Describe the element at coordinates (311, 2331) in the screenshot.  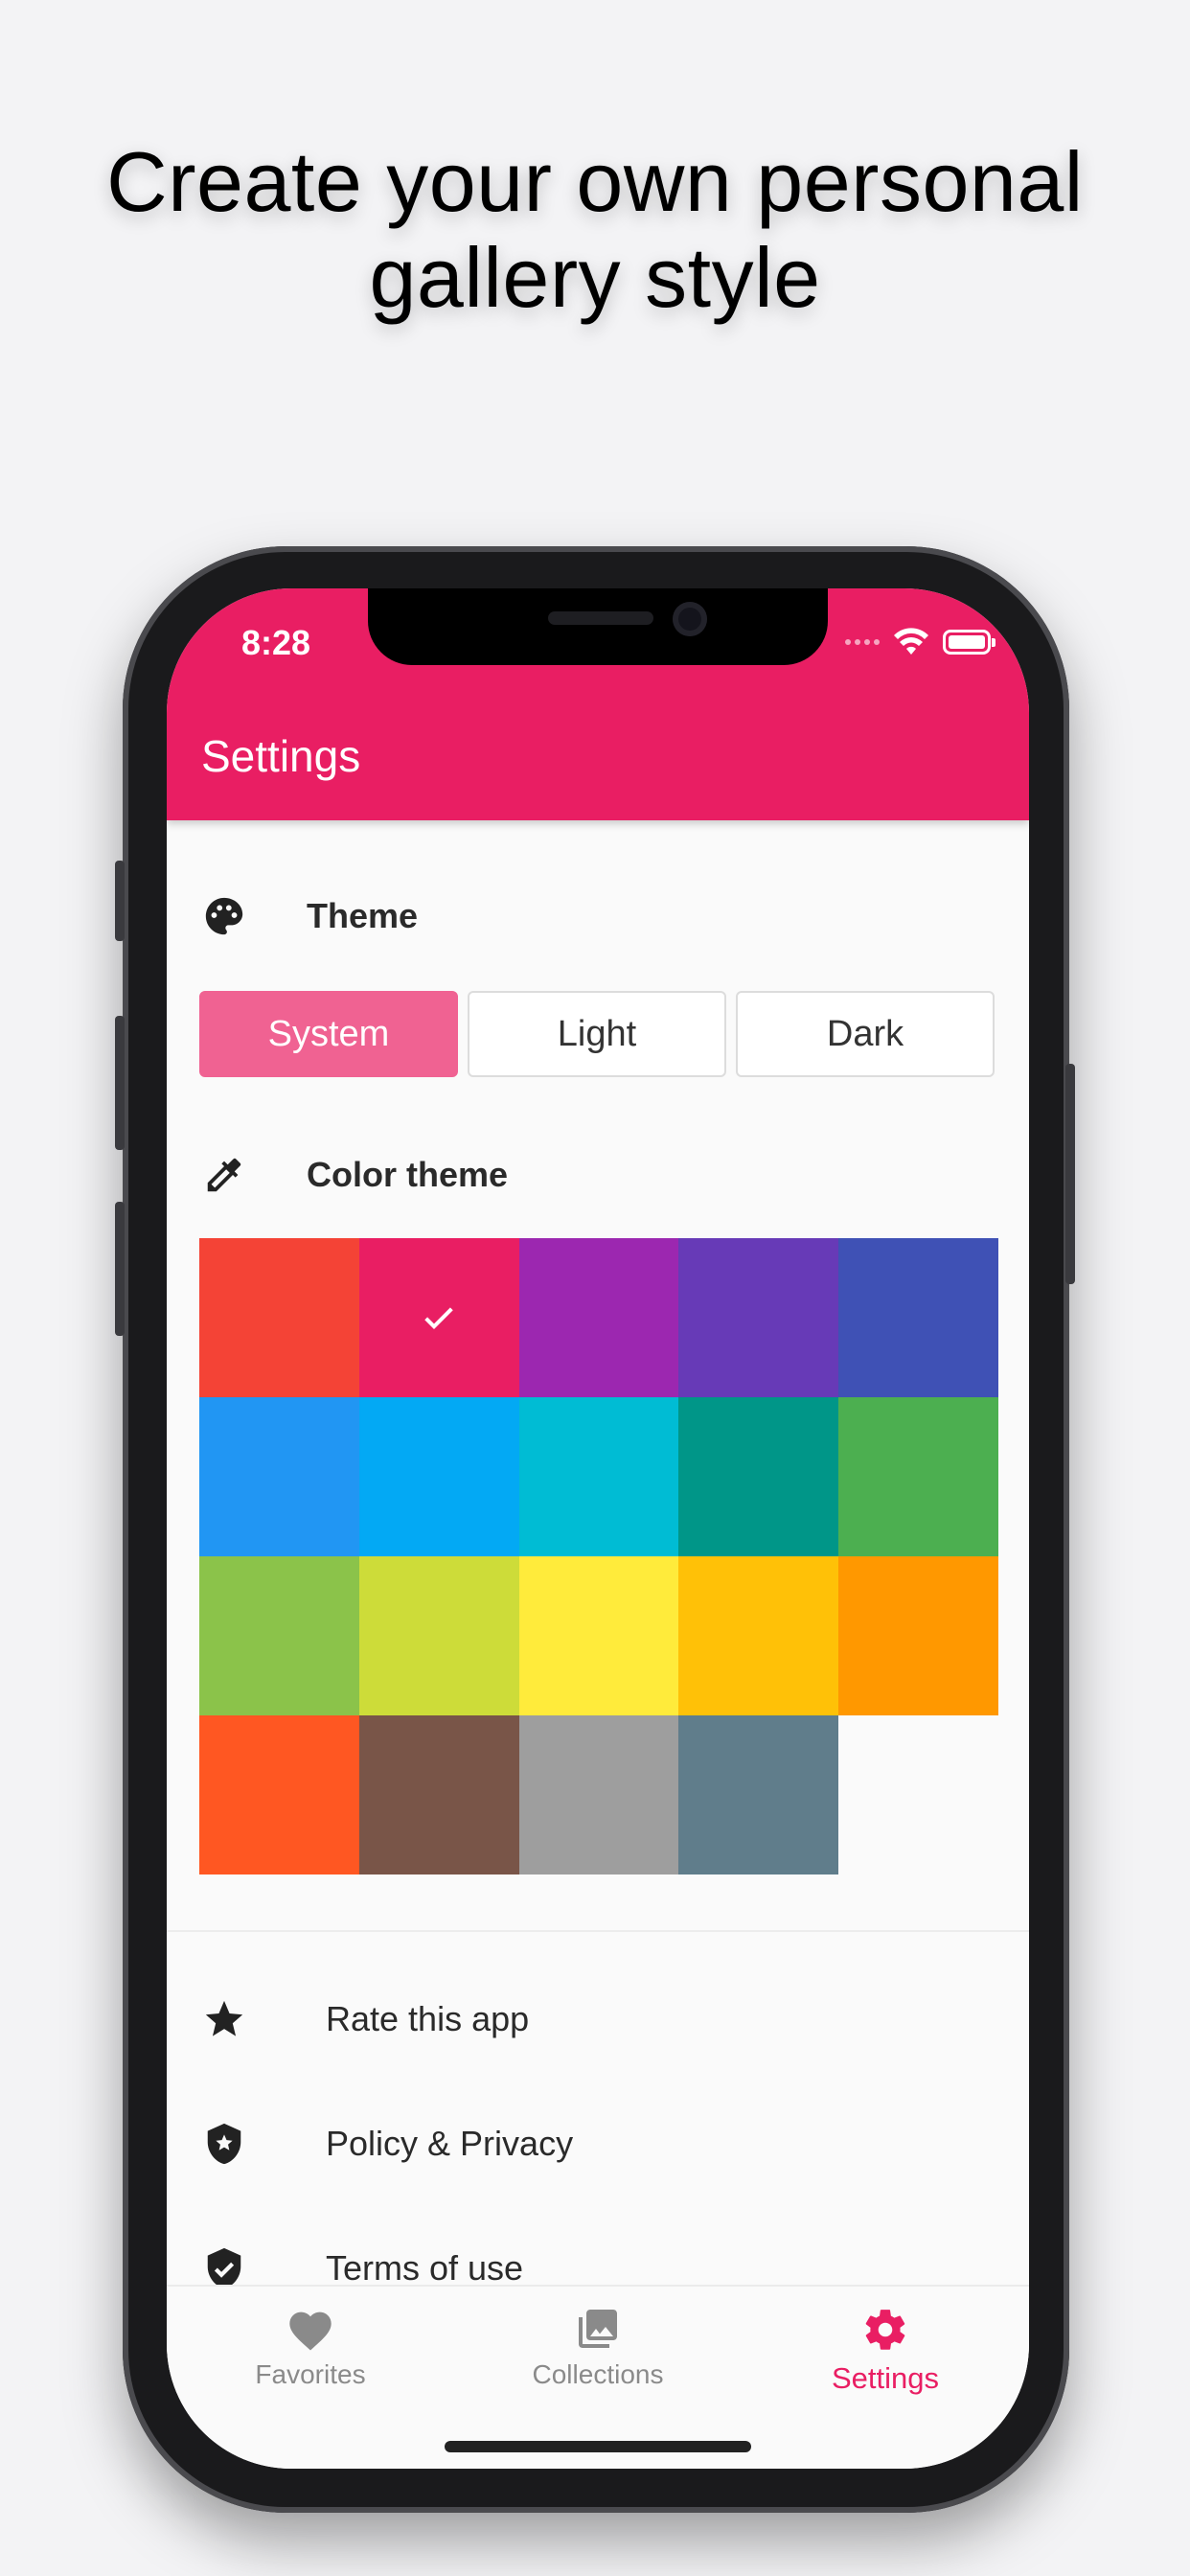
I see `heart-icon` at that location.